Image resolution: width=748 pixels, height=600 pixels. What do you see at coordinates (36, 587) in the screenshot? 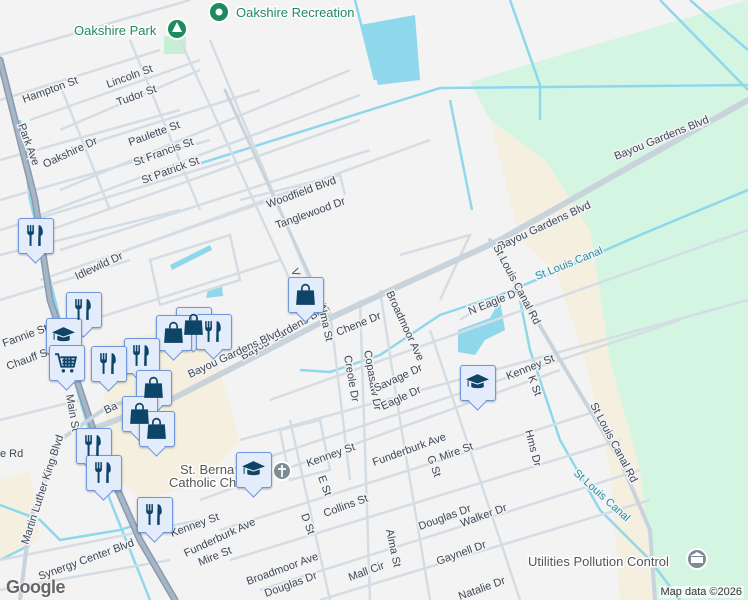
I see `google-logo: Google` at bounding box center [36, 587].